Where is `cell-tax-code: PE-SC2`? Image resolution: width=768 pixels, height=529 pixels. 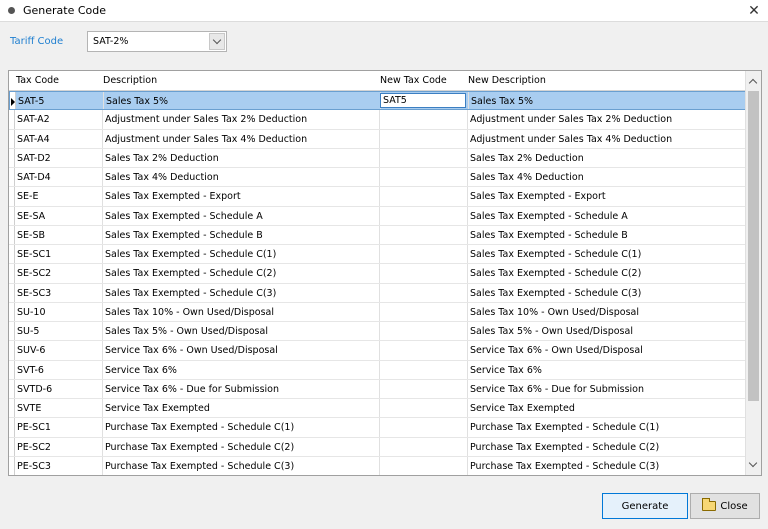
cell-tax-code: PE-SC2 is located at coordinates (34, 447).